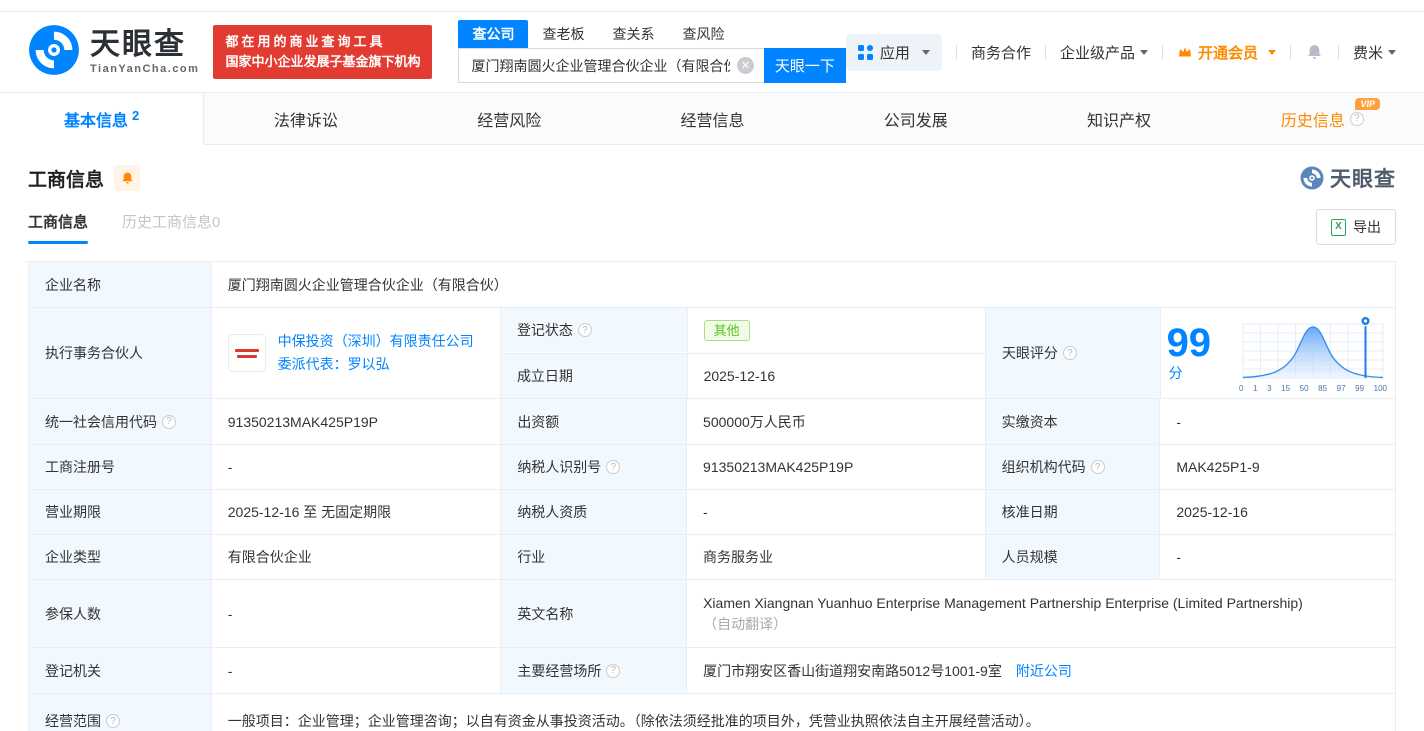 The image size is (1424, 731). Describe the element at coordinates (1072, 421) in the screenshot. I see `field-label: 实缴资本` at that location.